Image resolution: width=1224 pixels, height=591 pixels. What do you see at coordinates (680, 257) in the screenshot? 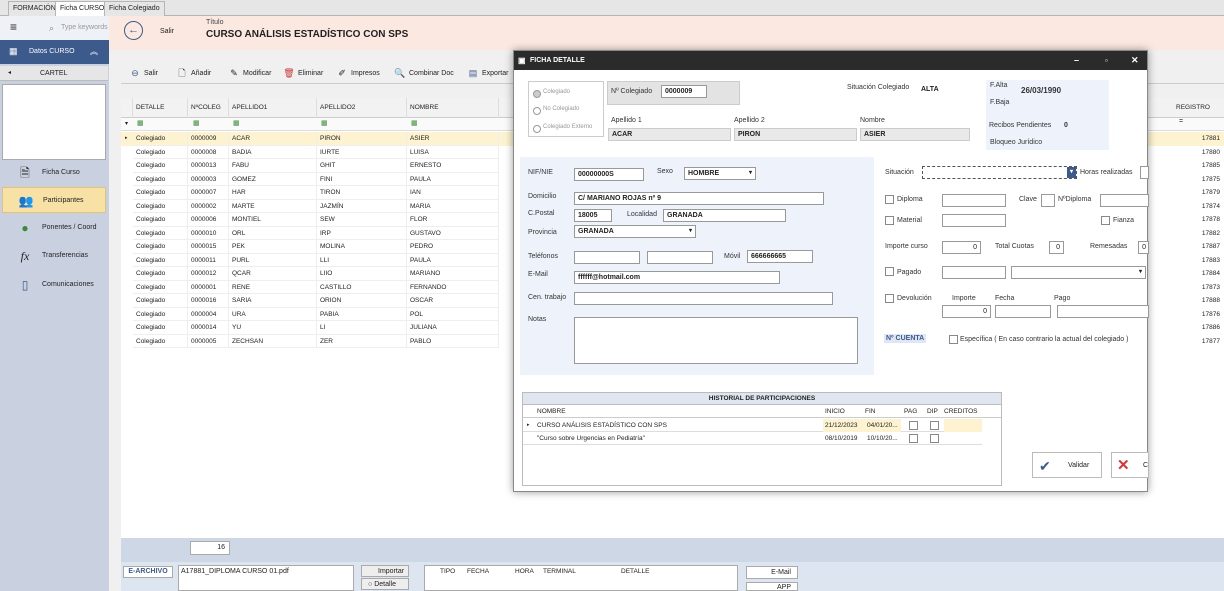
I see `telefono2-field` at bounding box center [680, 257].